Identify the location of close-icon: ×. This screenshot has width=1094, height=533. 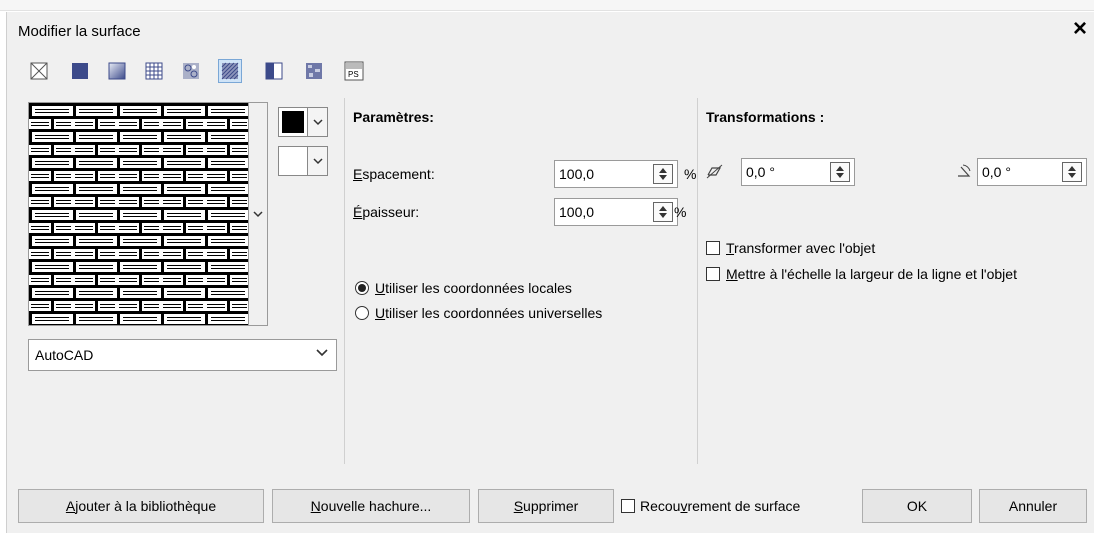
(1080, 29).